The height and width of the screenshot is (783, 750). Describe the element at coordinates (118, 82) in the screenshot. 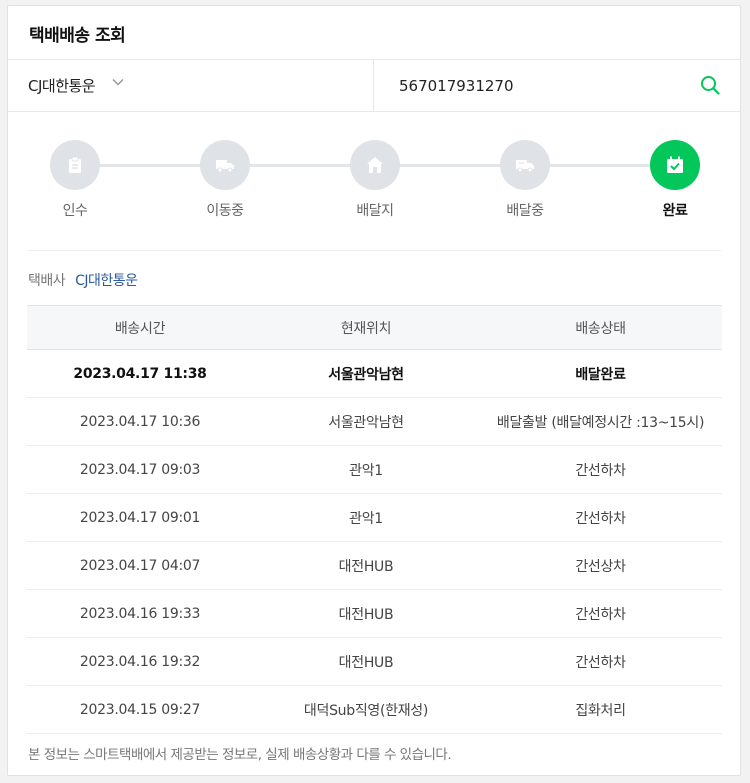

I see `chevron-down-icon` at that location.